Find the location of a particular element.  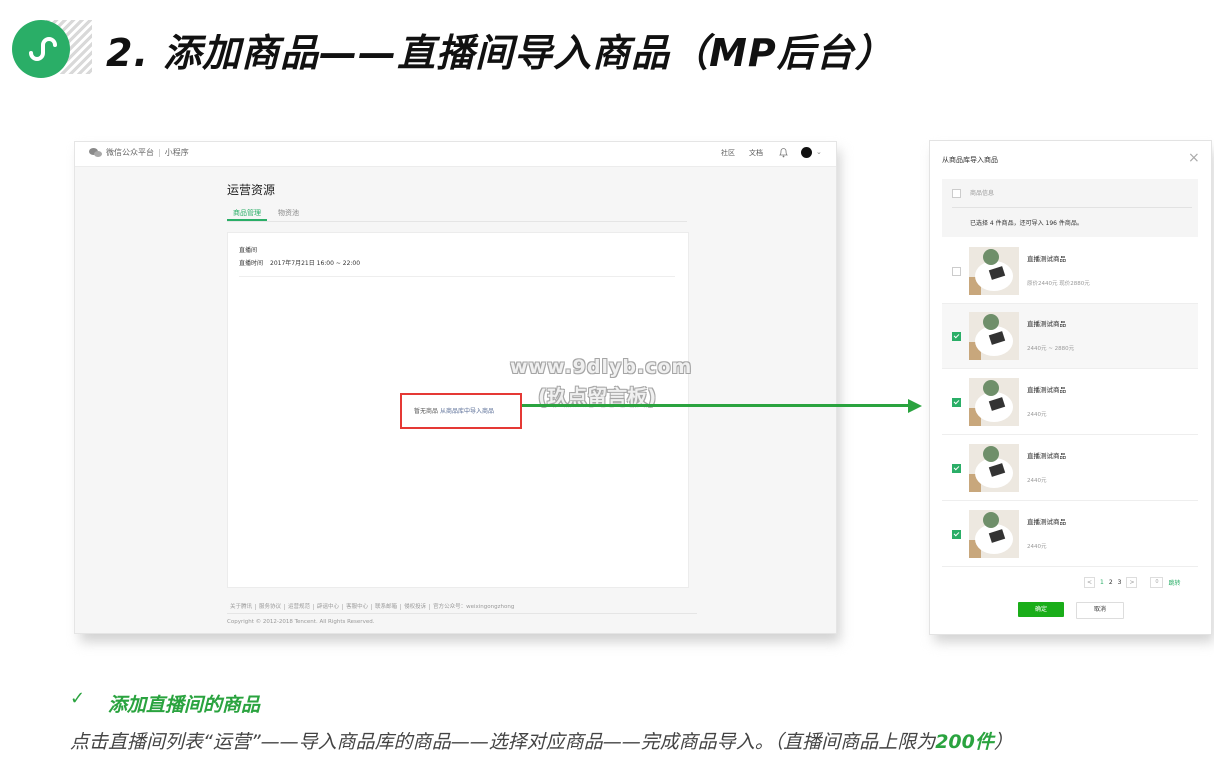

column-product-info: 商品信息 is located at coordinates (982, 193).